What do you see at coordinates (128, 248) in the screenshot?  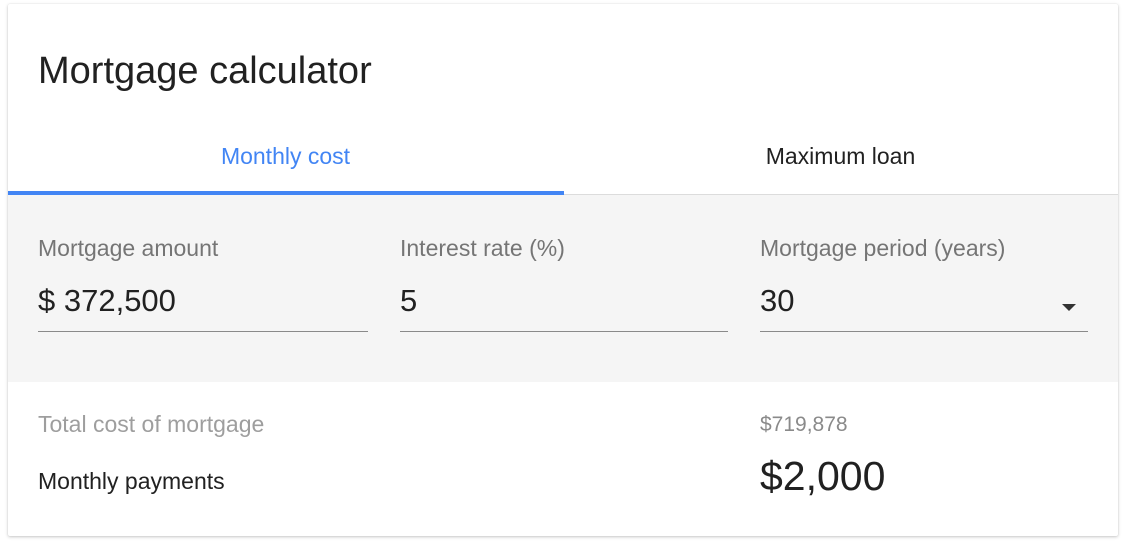 I see `mortgage-amount-label: Mortgage amount` at bounding box center [128, 248].